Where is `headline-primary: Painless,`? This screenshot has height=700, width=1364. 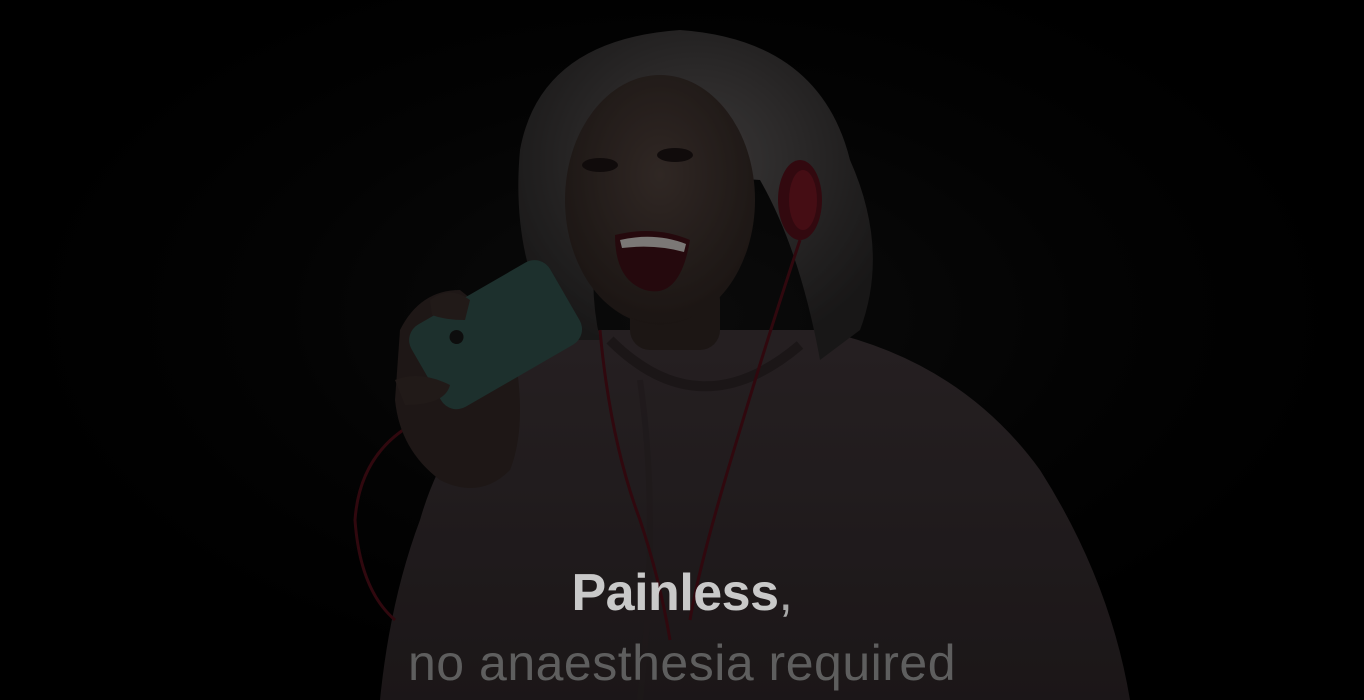
headline-primary: Painless, is located at coordinates (682, 593).